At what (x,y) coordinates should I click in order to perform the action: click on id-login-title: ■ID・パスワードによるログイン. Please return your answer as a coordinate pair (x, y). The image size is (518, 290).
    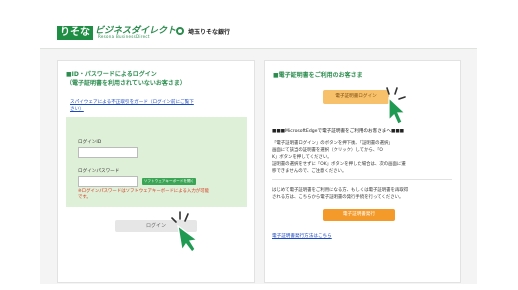
    Looking at the image, I should click on (111, 74).